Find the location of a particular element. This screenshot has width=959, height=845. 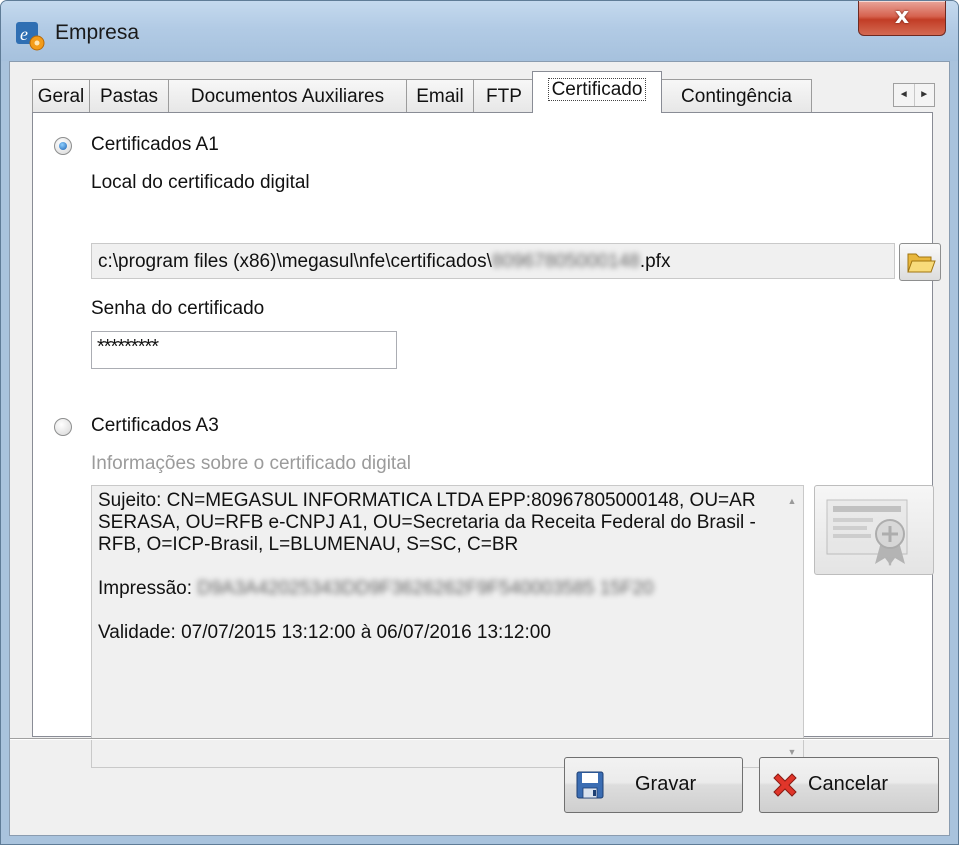

tab-scroll-left-icon: ◄ is located at coordinates (904, 95).